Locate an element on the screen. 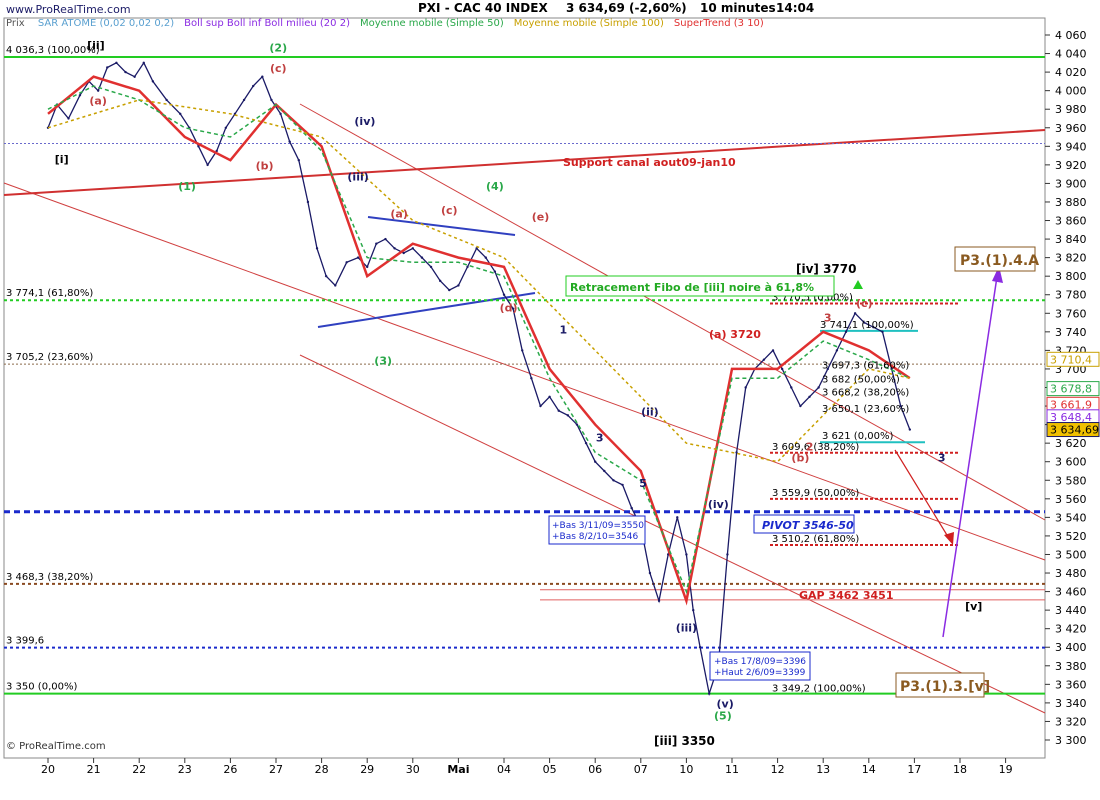 The width and height of the screenshot is (1100, 800). y-tick-label: 3 800 is located at coordinates (1071, 276).